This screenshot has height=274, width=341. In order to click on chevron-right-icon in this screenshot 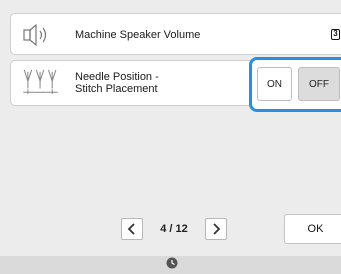, I will do `click(217, 229)`.